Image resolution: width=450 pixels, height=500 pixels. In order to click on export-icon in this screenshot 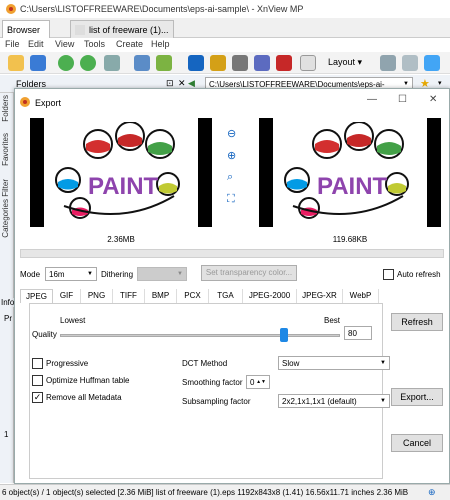, I will do `click(218, 63)`.